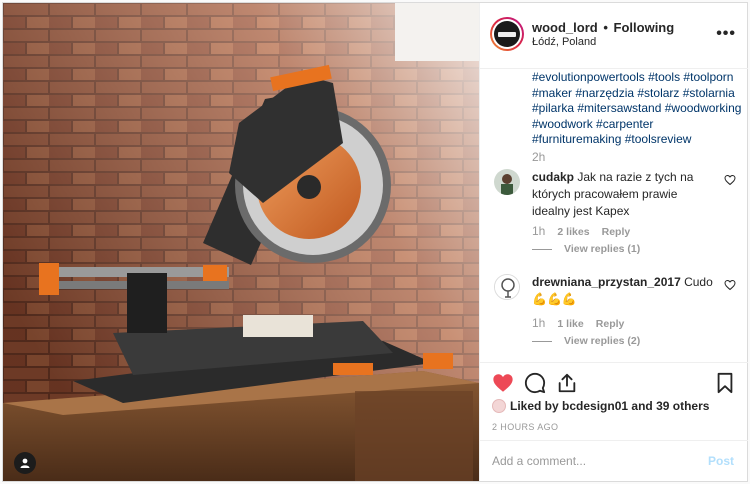 The width and height of the screenshot is (750, 484). Describe the element at coordinates (507, 34) in the screenshot. I see `author-avatar` at that location.